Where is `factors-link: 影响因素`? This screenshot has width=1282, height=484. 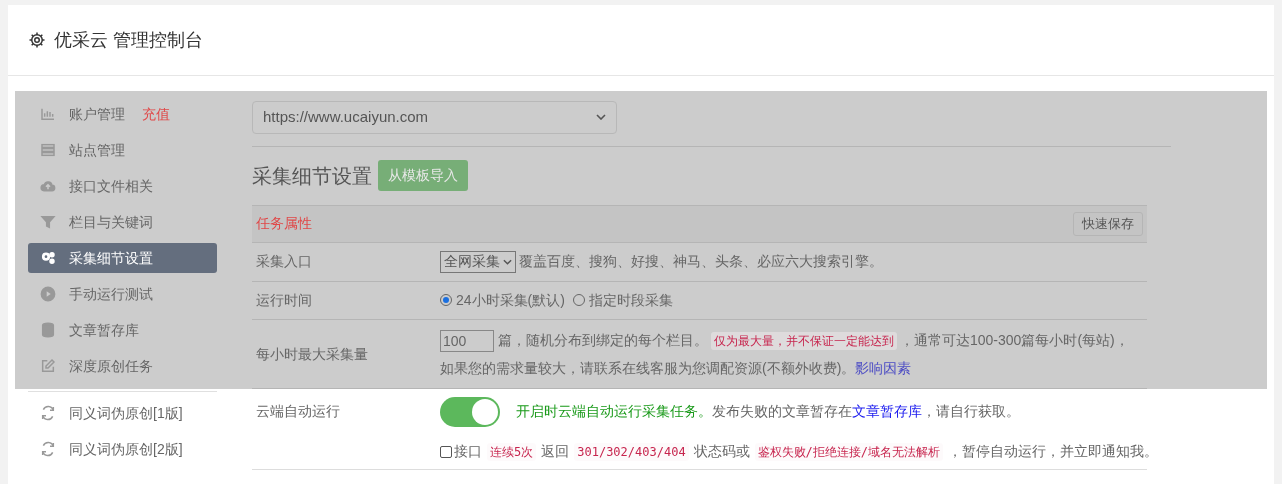 factors-link: 影响因素 is located at coordinates (883, 368).